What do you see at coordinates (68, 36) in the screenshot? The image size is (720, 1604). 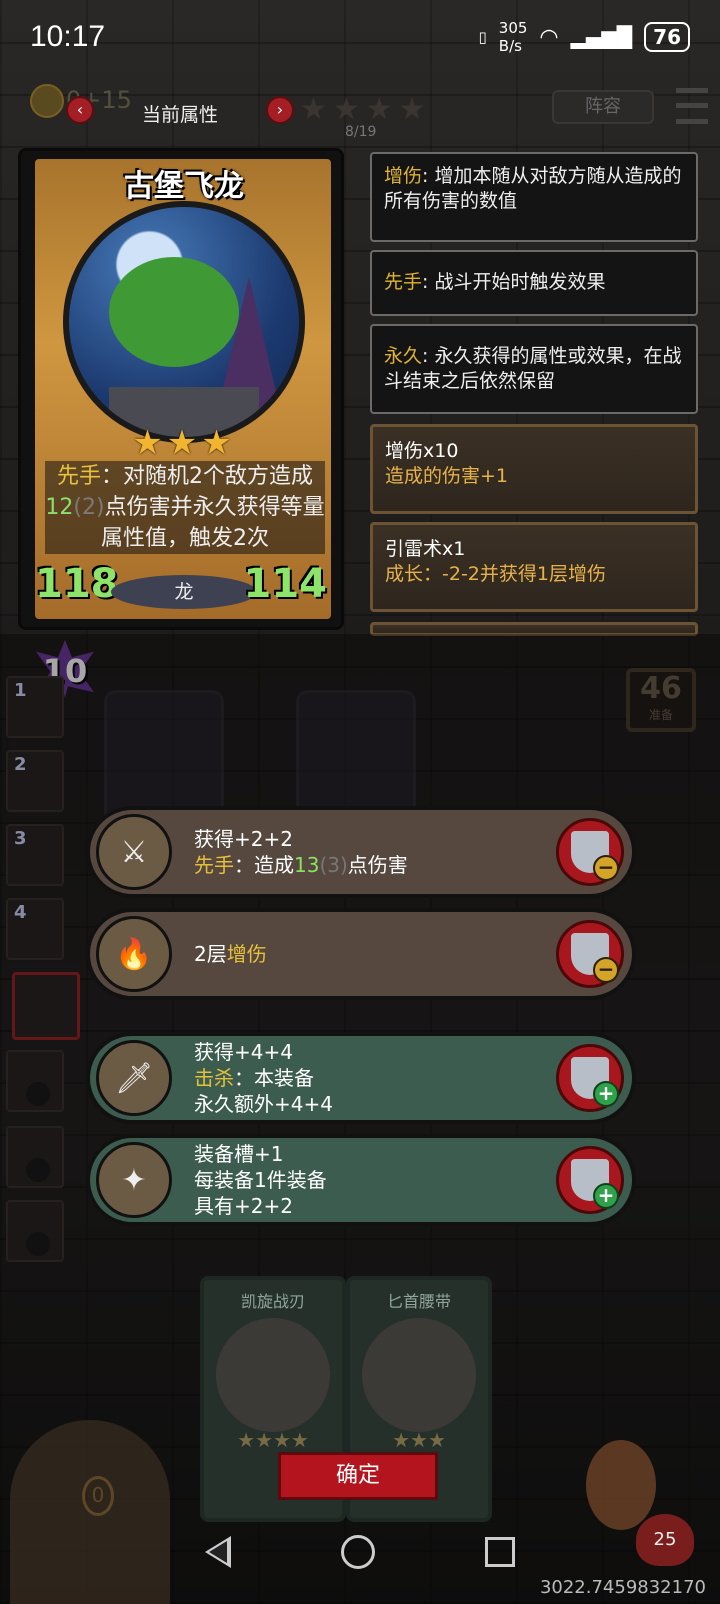 I see `clock: 10:17` at bounding box center [68, 36].